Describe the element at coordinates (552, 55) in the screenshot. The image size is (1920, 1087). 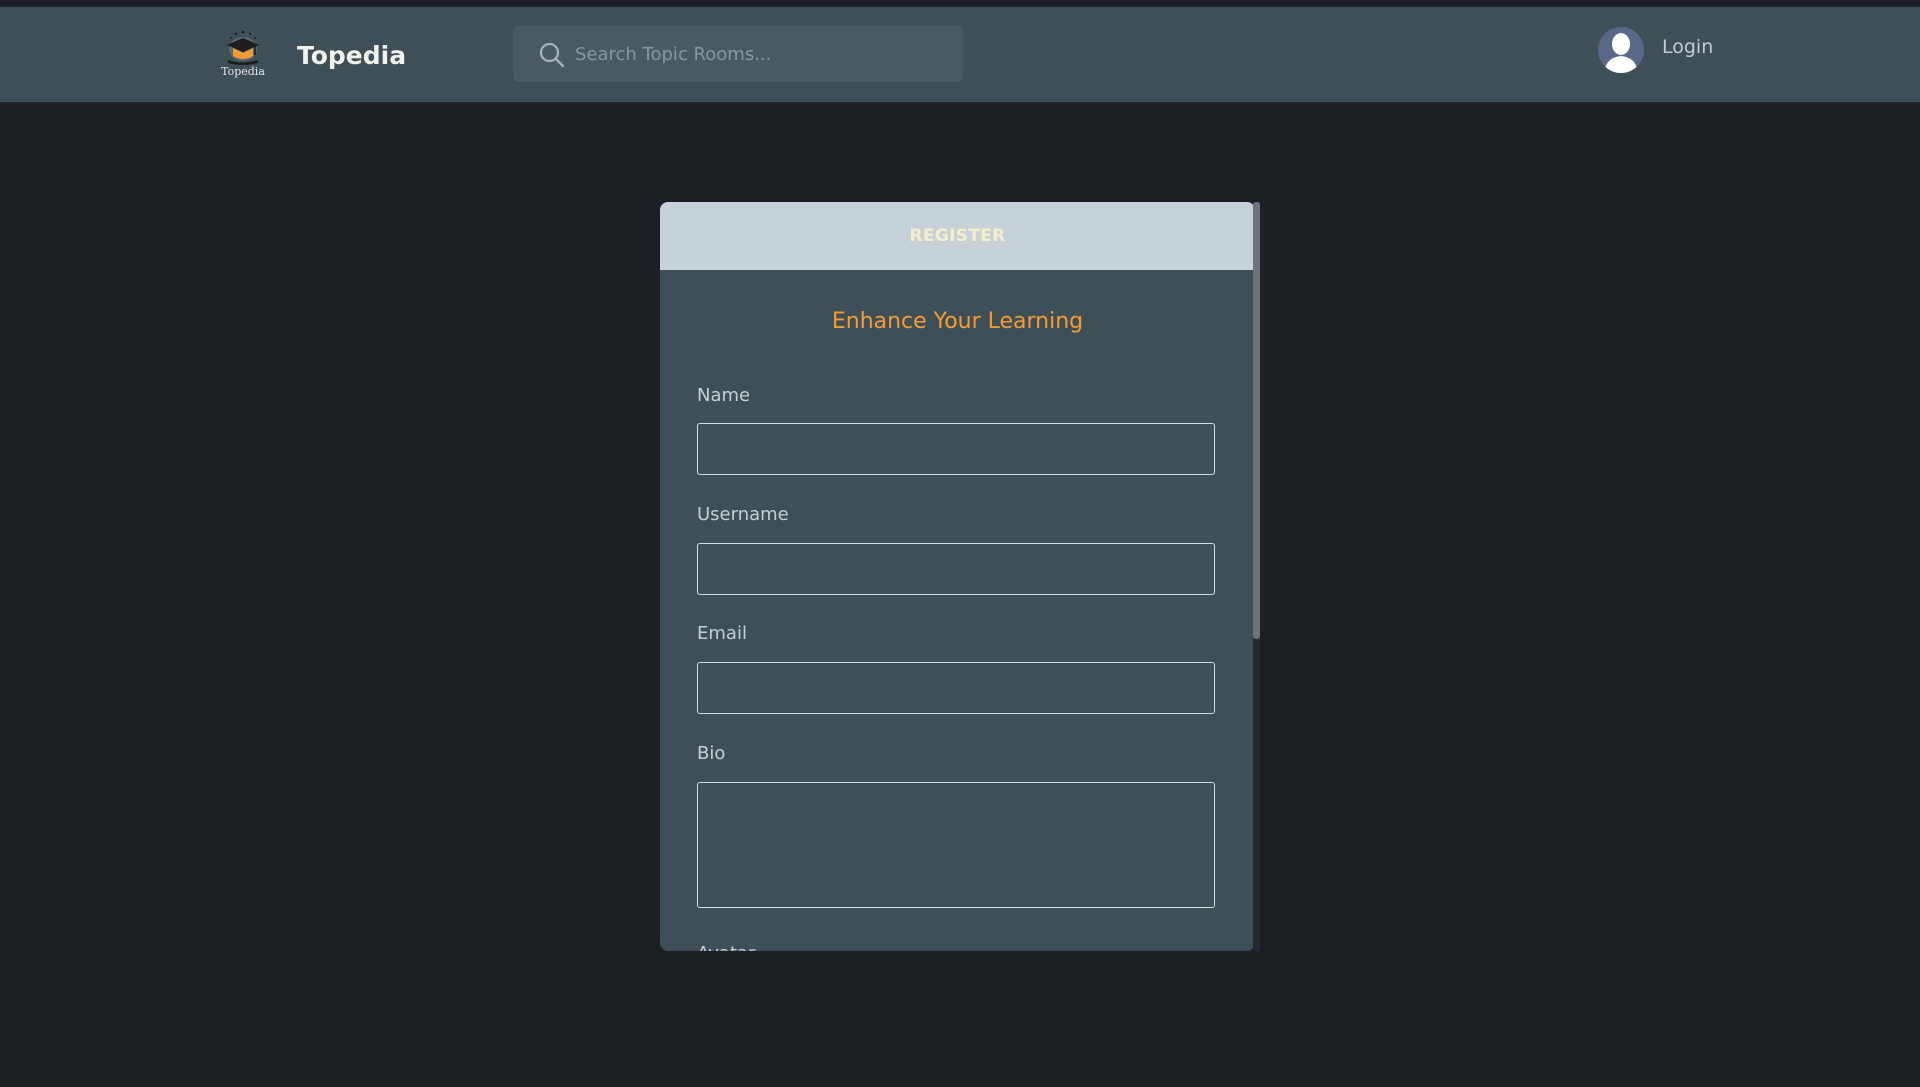
I see `search-icon` at that location.